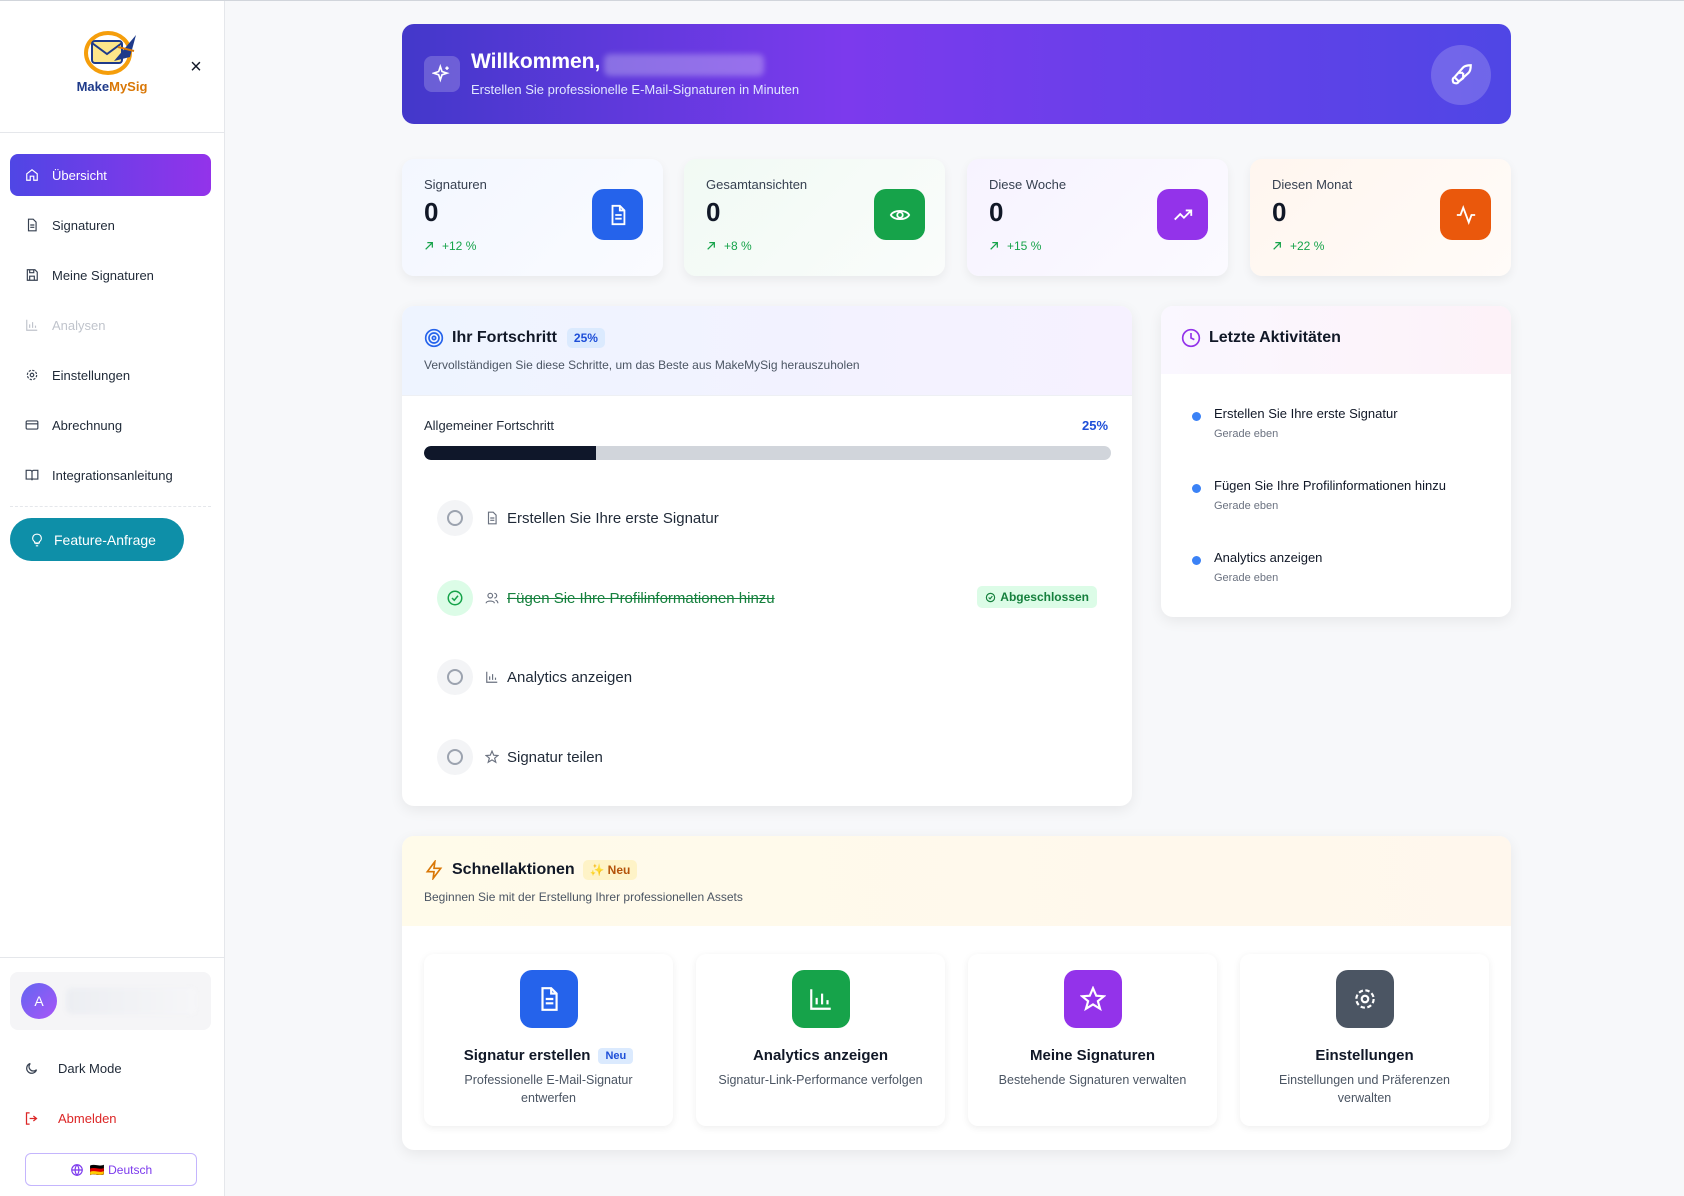 The width and height of the screenshot is (1684, 1196). I want to click on user-card: A, so click(110, 1001).